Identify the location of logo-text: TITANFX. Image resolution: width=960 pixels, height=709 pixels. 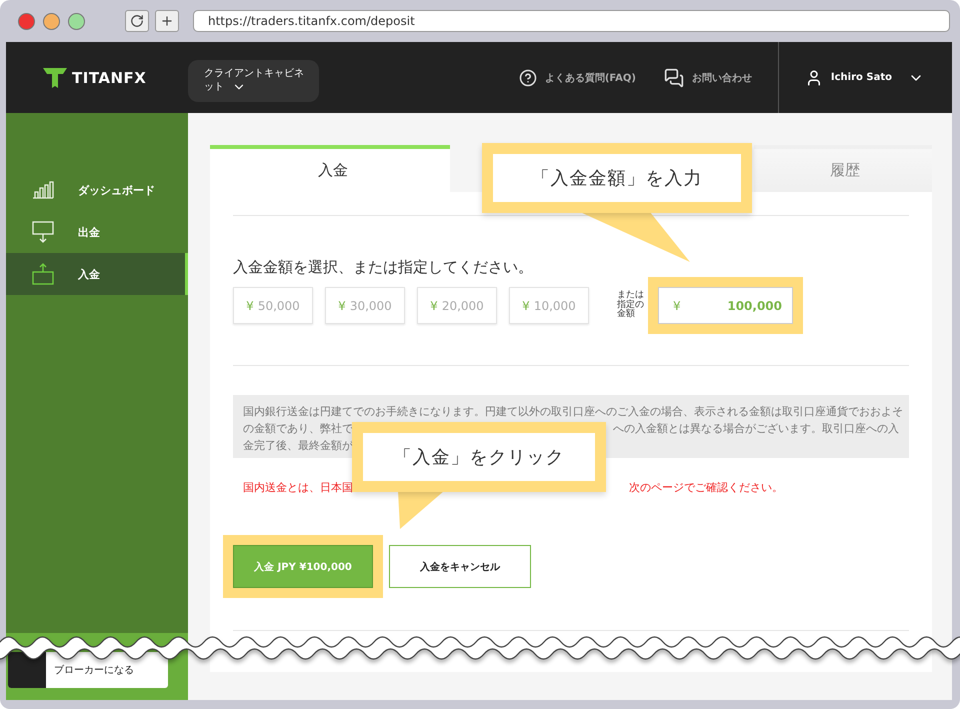
(109, 77).